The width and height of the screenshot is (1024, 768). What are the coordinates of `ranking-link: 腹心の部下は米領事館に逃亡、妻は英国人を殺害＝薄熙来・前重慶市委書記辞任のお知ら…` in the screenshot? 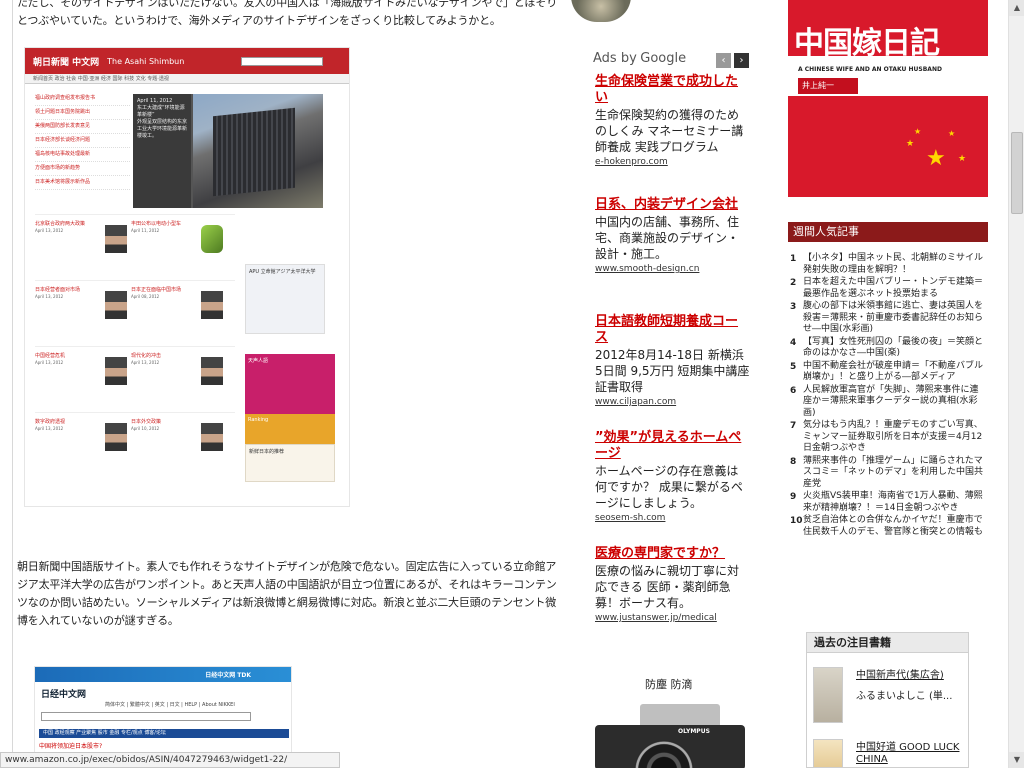 It's located at (894, 318).